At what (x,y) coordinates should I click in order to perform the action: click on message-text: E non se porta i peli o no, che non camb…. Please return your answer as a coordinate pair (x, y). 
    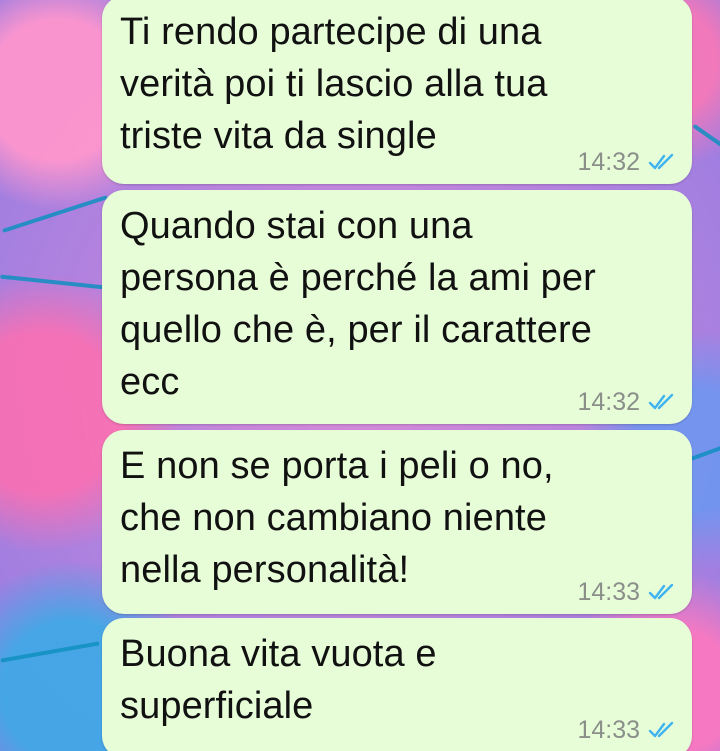
    Looking at the image, I should click on (337, 518).